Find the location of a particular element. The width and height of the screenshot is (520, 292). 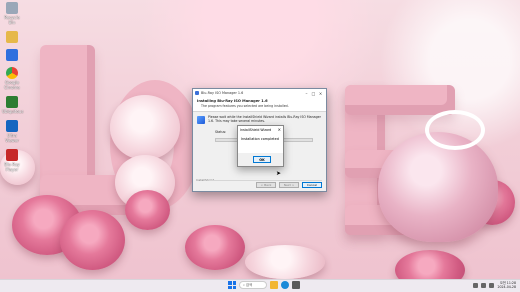

minimize-icon: – is located at coordinates (306, 93).